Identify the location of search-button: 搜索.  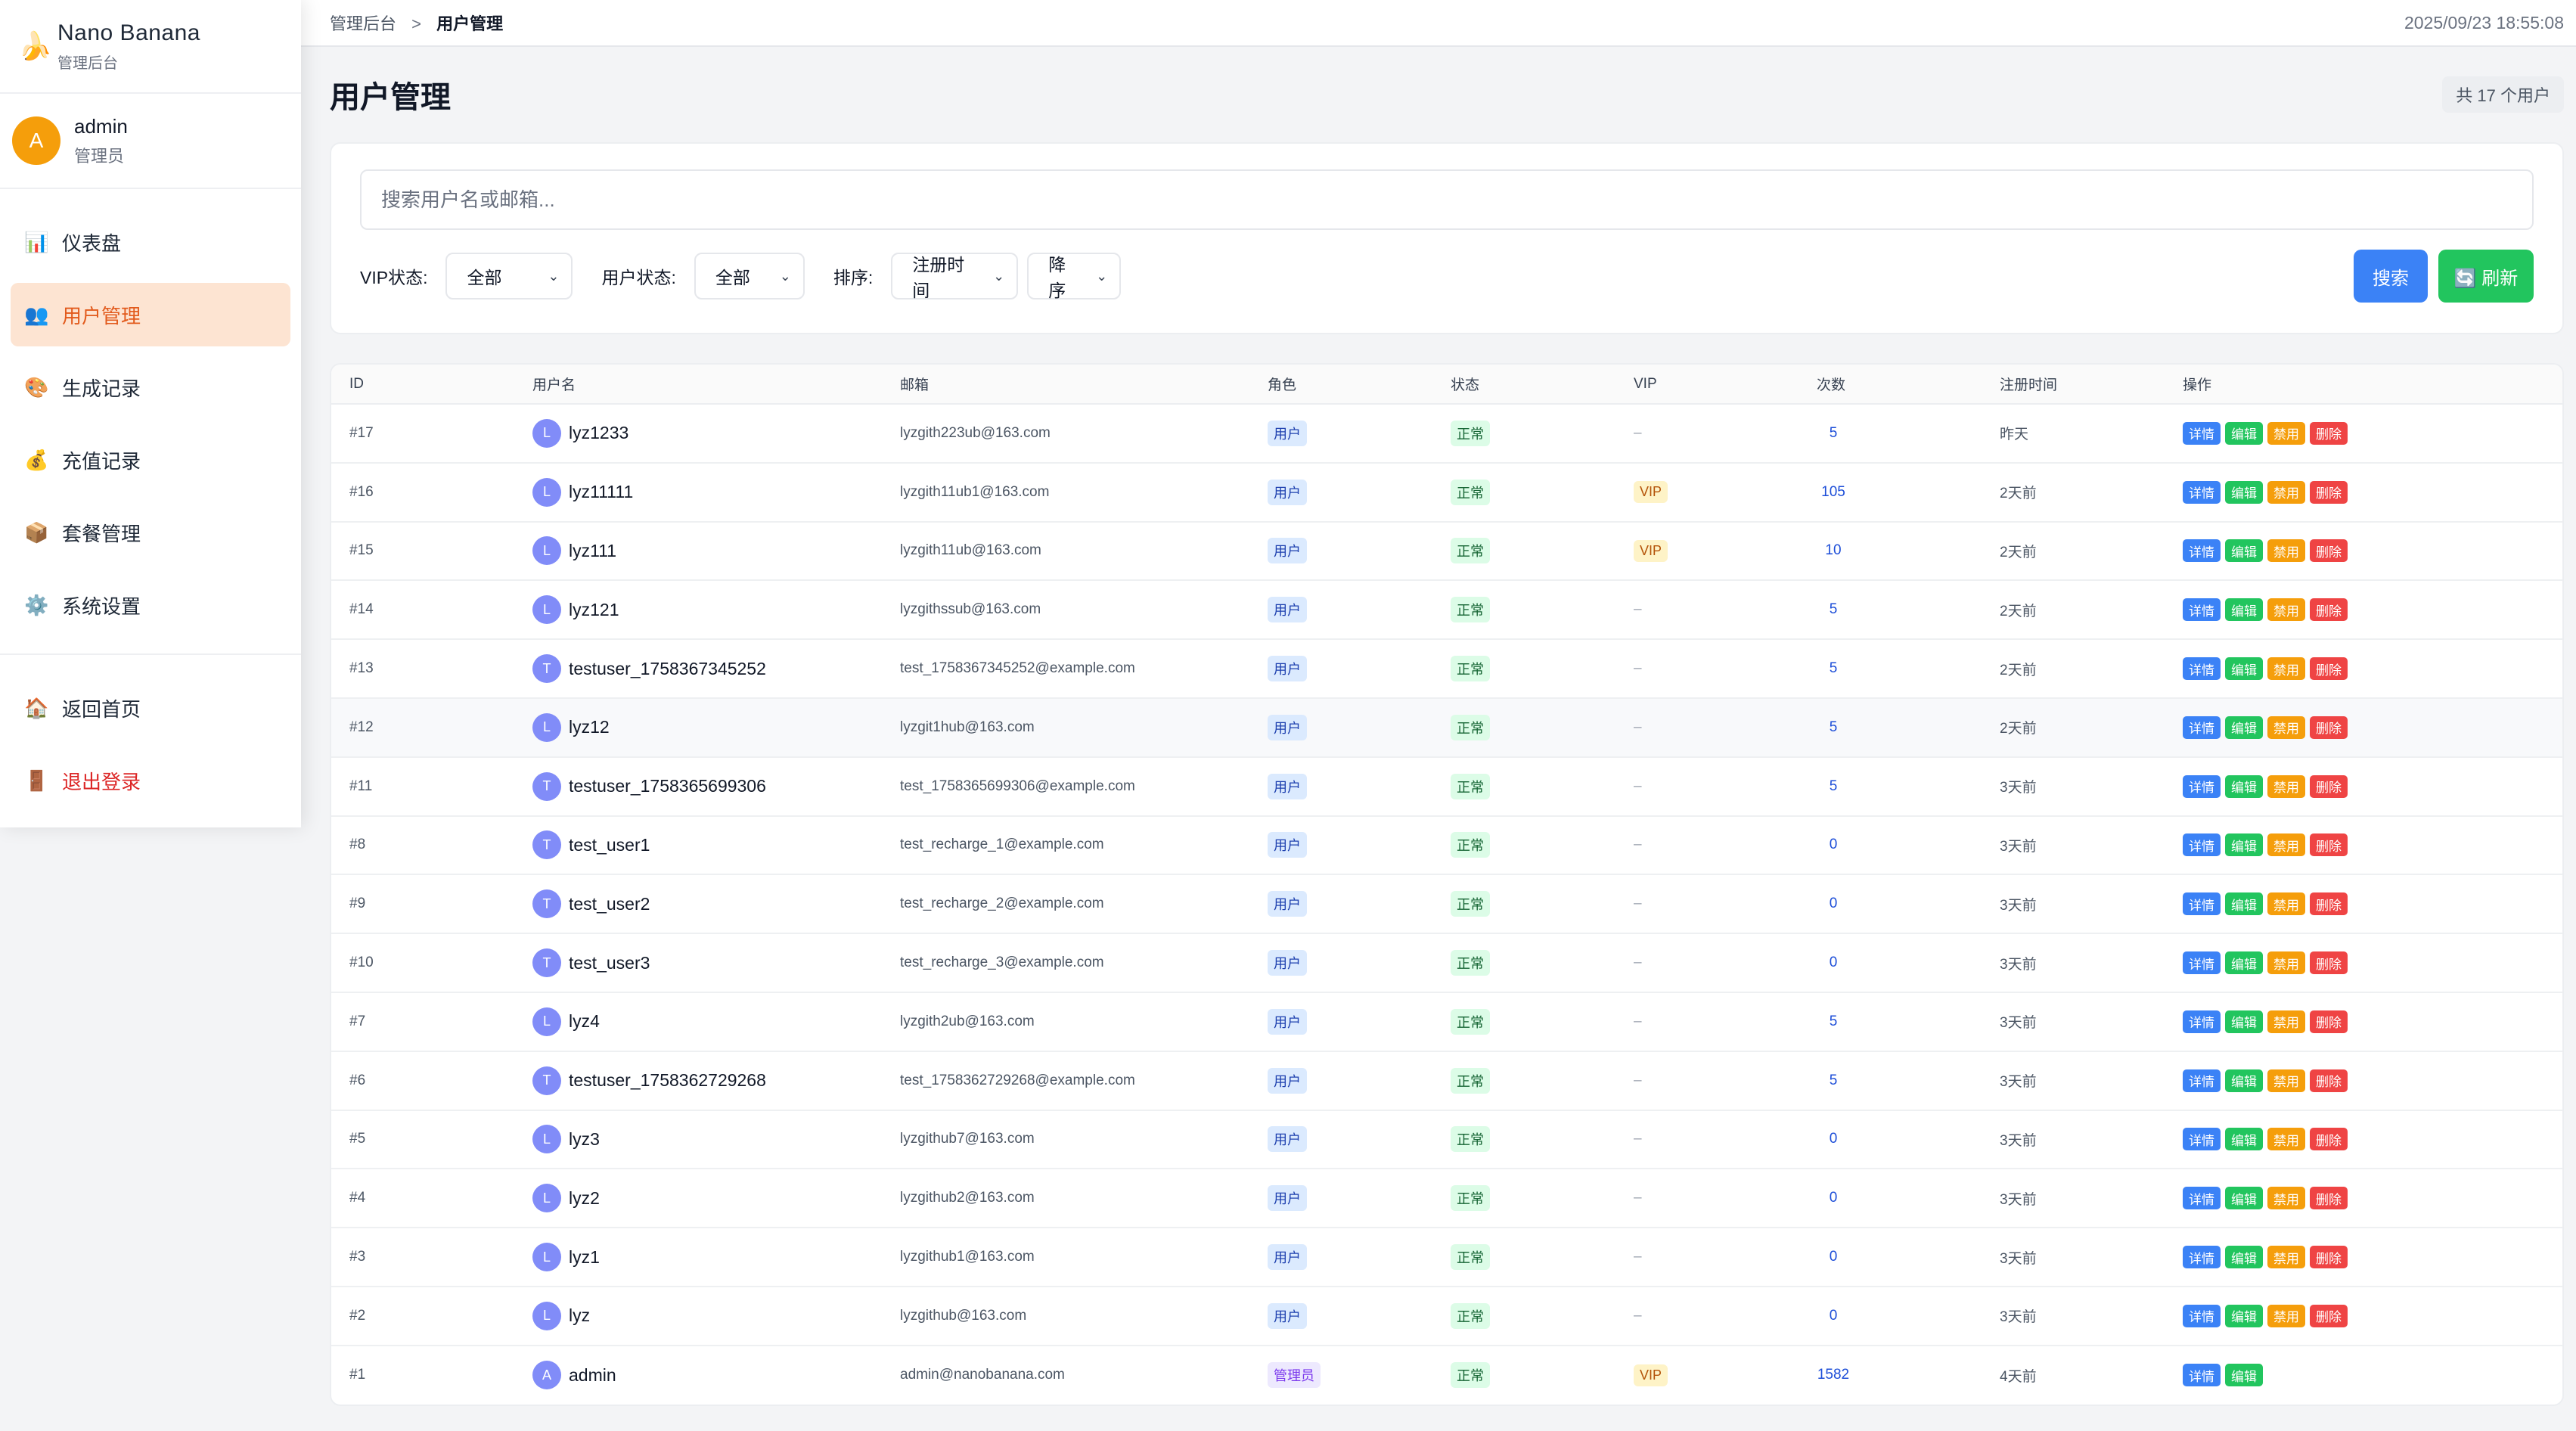
(2391, 276).